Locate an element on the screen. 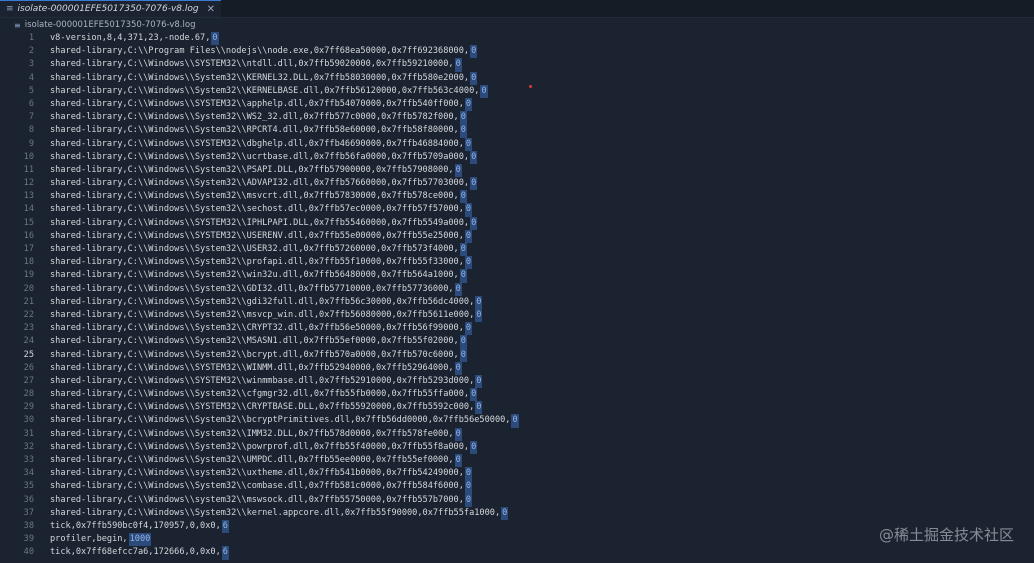  tab-bar: ≡ isolate-000001EFE5017350-7076-v8.log ✕ is located at coordinates (517, 9).